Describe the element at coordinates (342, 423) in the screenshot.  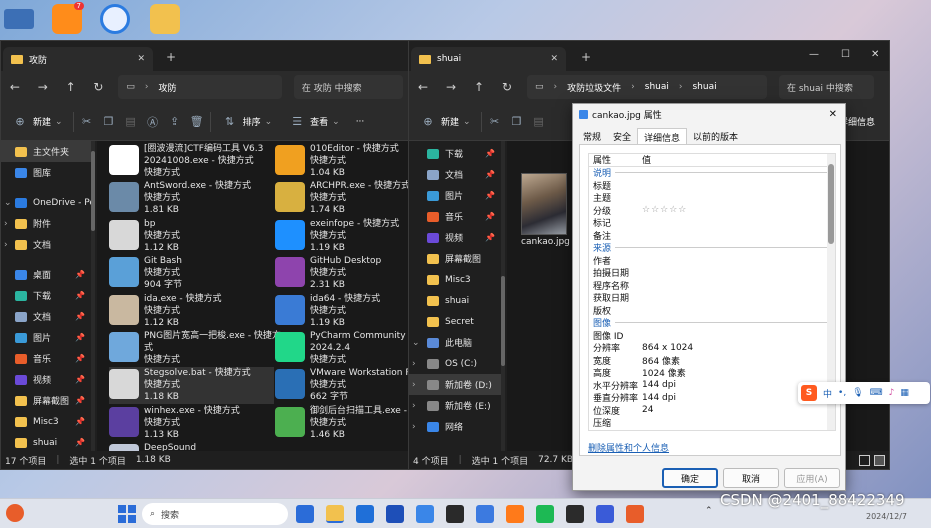
I see `file-item: 御剑后台扫描工具.exe - 快捷快捷方式1.46 KB` at that location.